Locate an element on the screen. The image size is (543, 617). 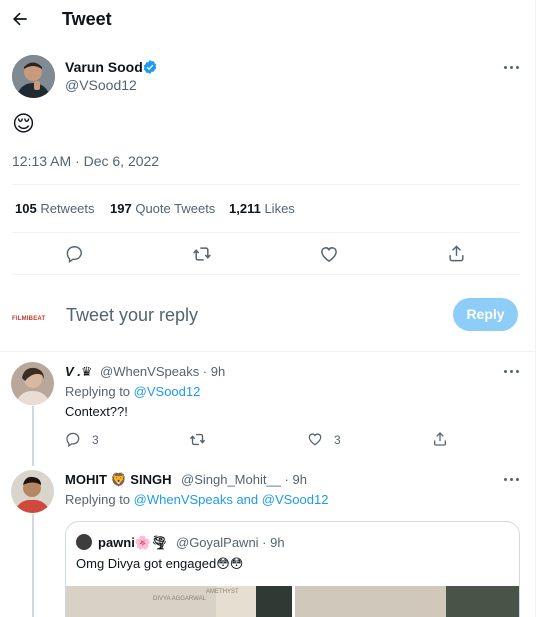
replying-to-line: Replying to @WhenVSpeaks and @VSood12 is located at coordinates (196, 499).